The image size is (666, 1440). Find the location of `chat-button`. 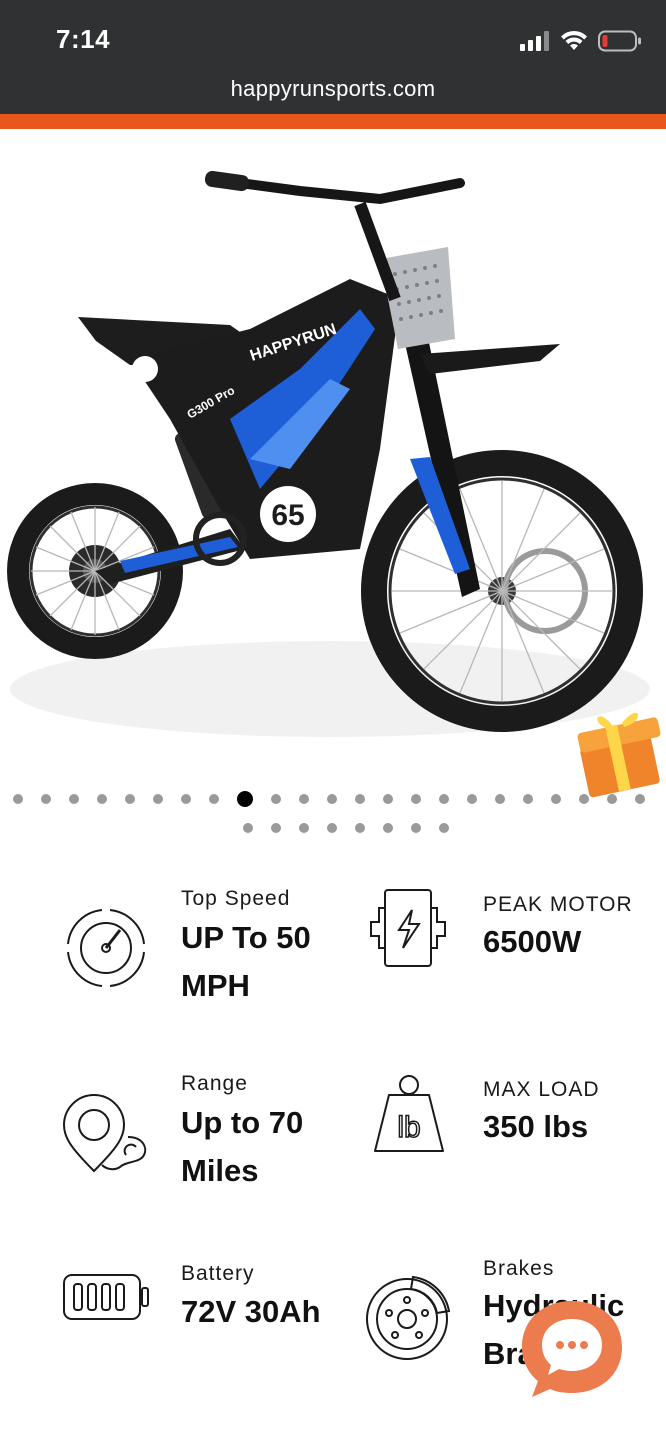

chat-button is located at coordinates (572, 1349).